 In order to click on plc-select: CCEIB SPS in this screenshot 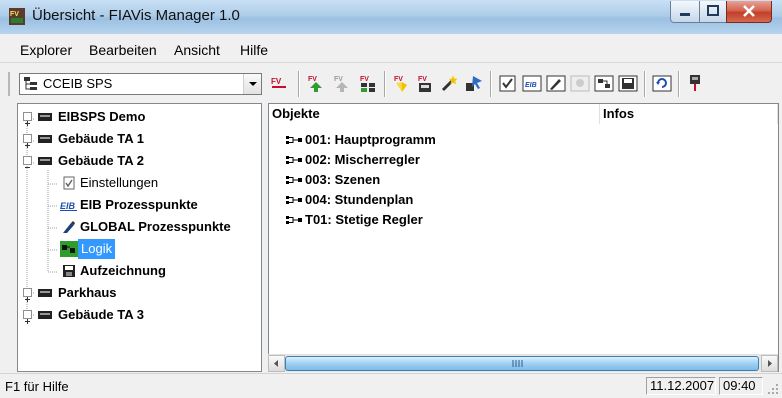, I will do `click(140, 84)`.